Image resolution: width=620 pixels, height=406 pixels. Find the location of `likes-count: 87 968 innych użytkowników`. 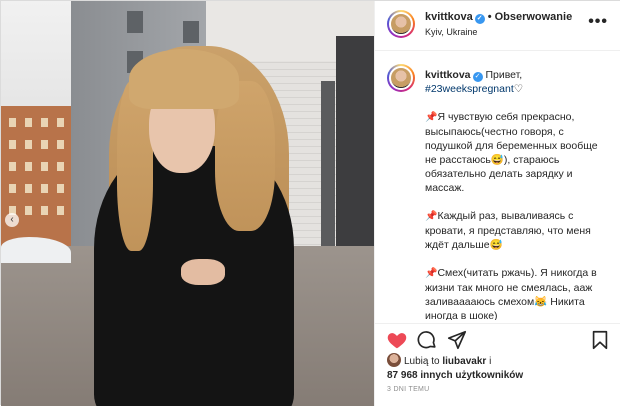

likes-count: 87 968 innych użytkowników is located at coordinates (455, 375).